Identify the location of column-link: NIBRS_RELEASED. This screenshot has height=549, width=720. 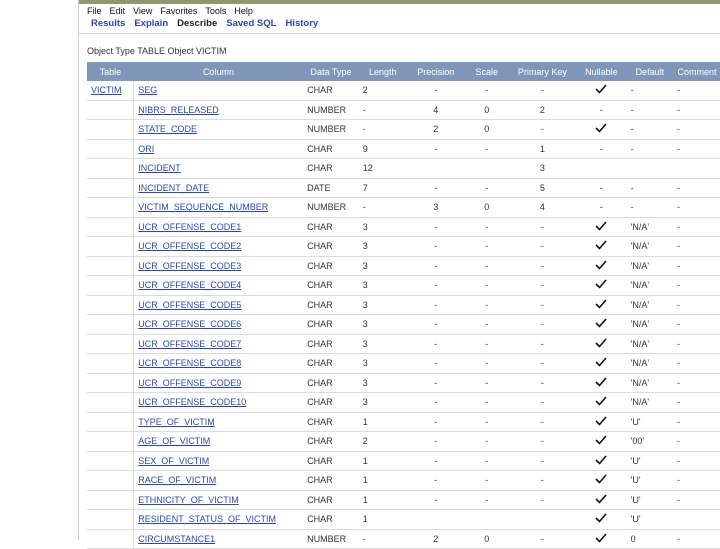
(178, 110).